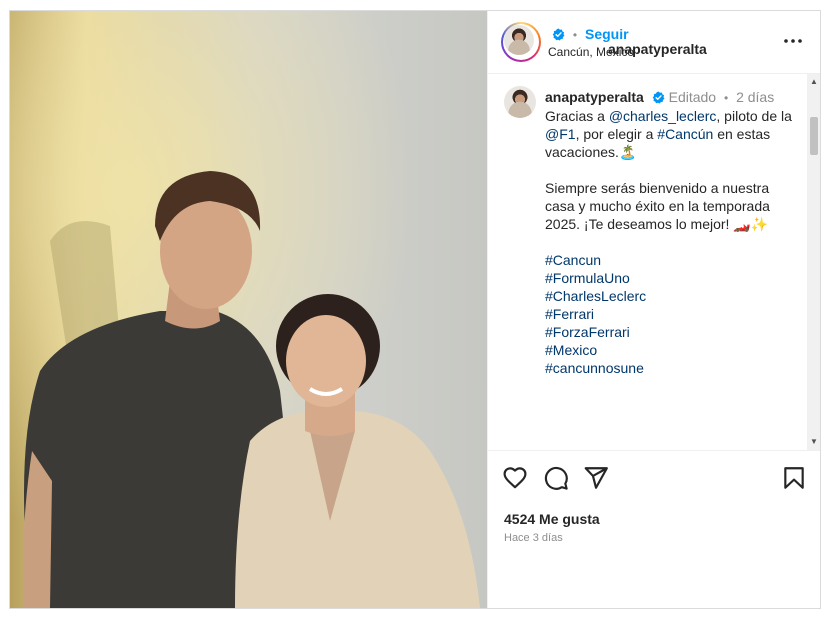 This screenshot has height=620, width=830. What do you see at coordinates (515, 478) in the screenshot?
I see `heart-icon` at bounding box center [515, 478].